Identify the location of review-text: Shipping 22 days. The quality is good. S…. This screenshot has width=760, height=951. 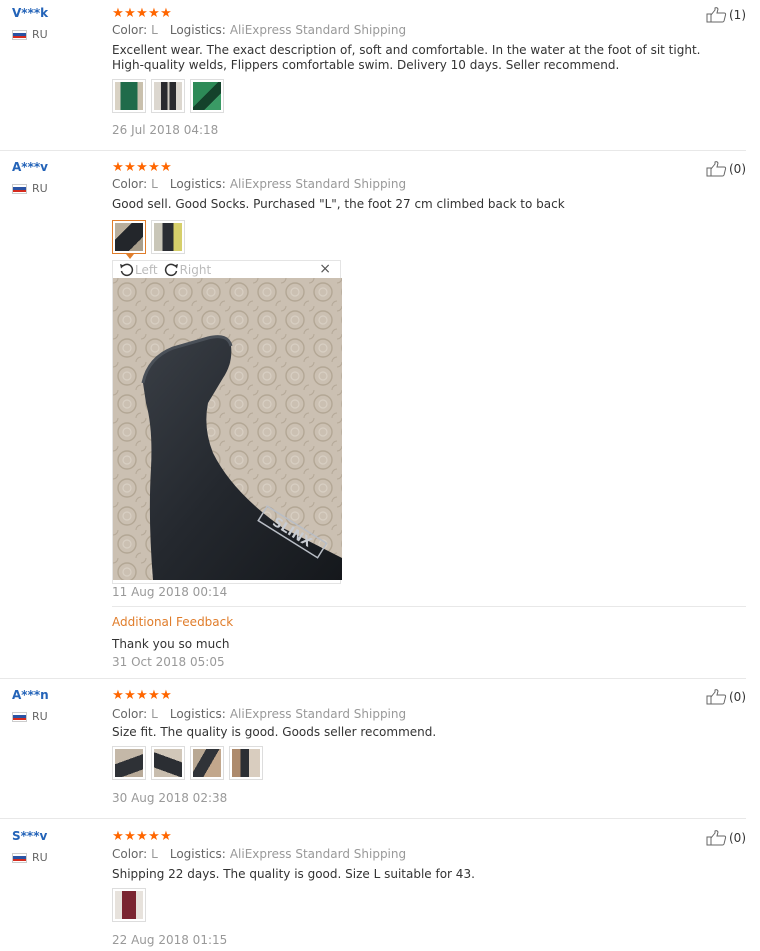
(293, 874).